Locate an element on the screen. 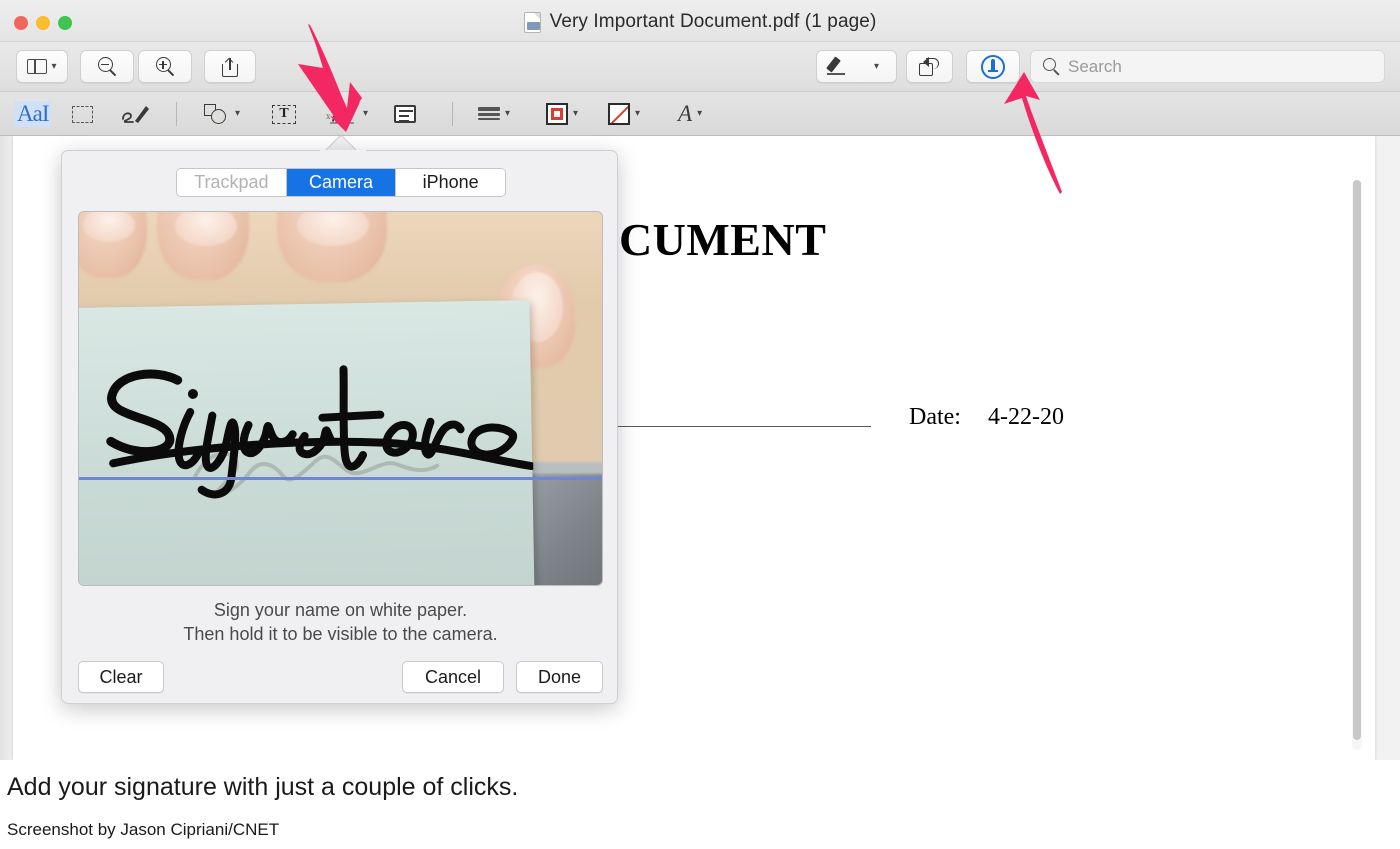 The image size is (1400, 849). title-bar: Very Important Document.pdf (1 page) is located at coordinates (700, 21).